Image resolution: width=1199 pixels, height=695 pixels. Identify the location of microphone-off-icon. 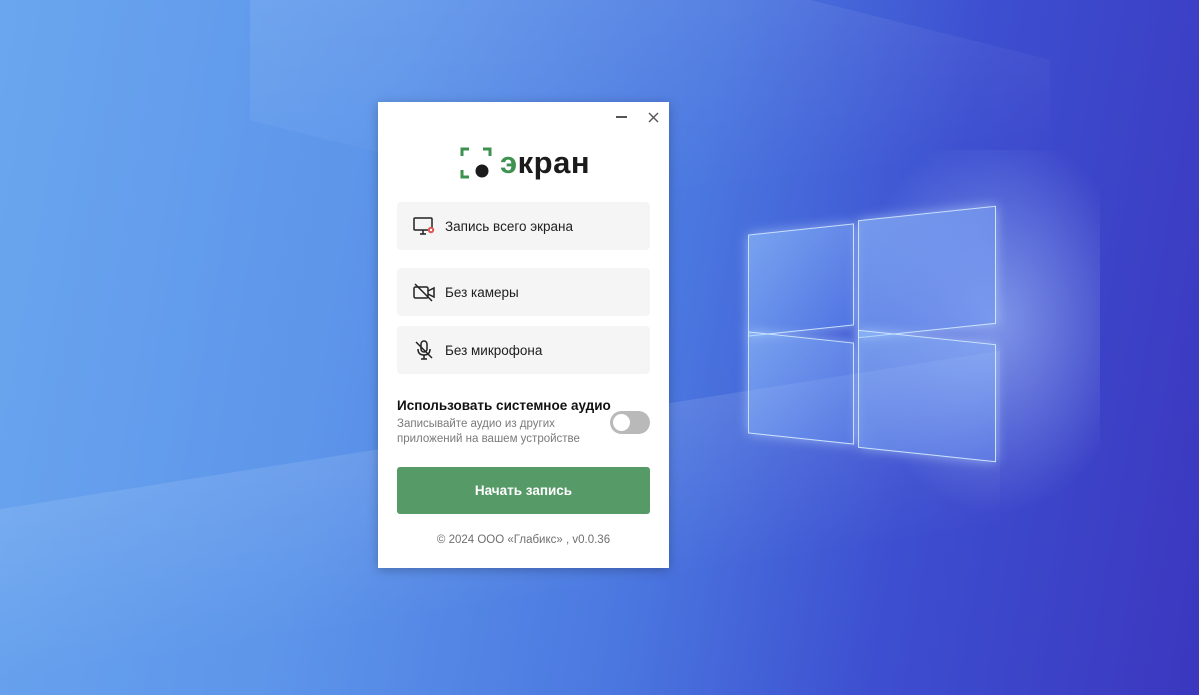
(424, 350).